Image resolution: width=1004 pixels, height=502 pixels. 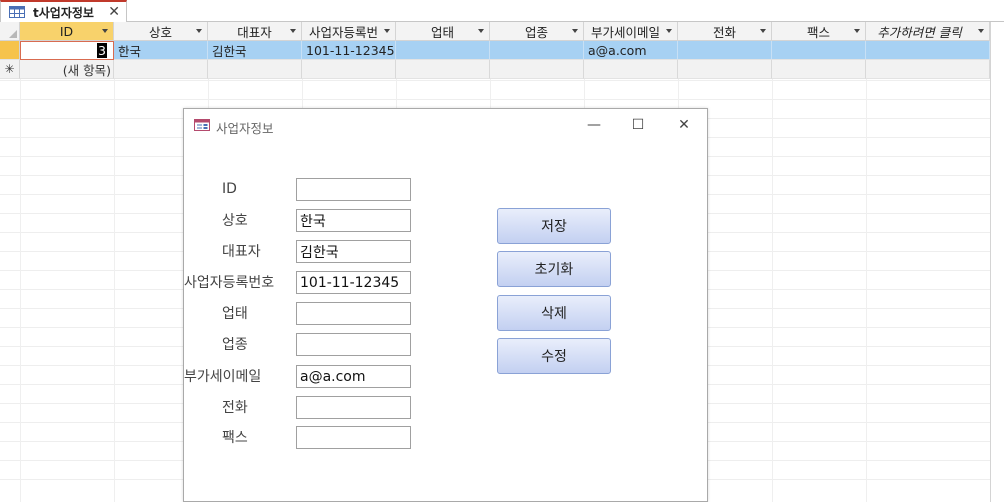 What do you see at coordinates (819, 50) in the screenshot?
I see `cell-fax` at bounding box center [819, 50].